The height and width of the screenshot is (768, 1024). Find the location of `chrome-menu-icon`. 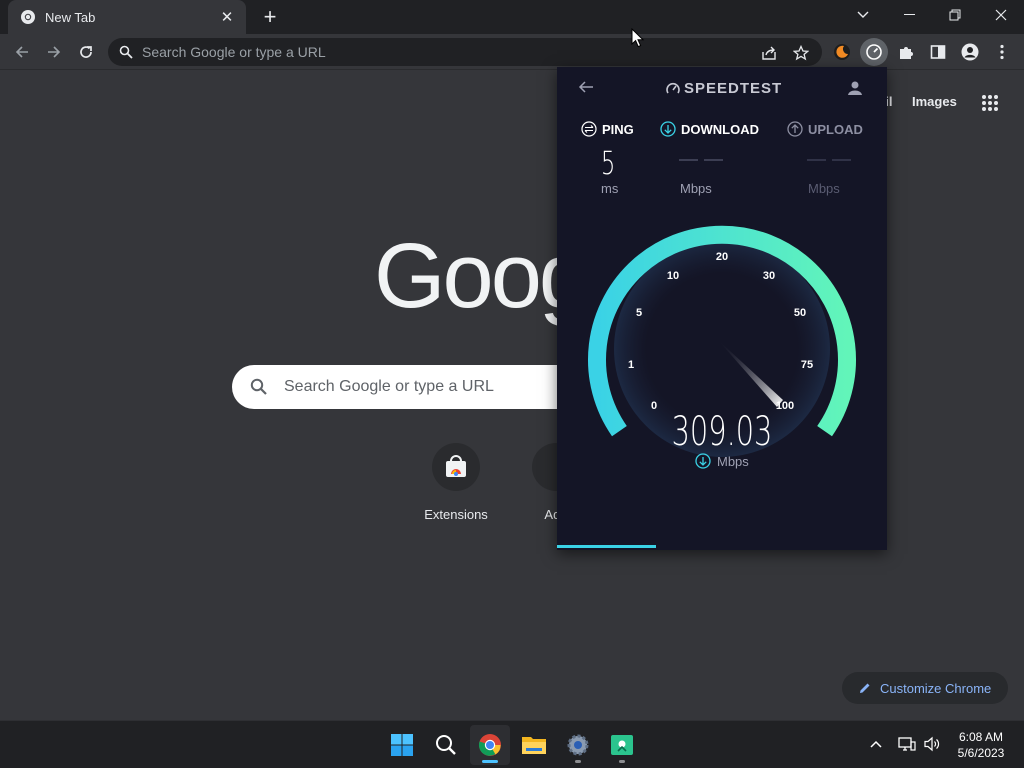

chrome-menu-icon is located at coordinates (1002, 52).